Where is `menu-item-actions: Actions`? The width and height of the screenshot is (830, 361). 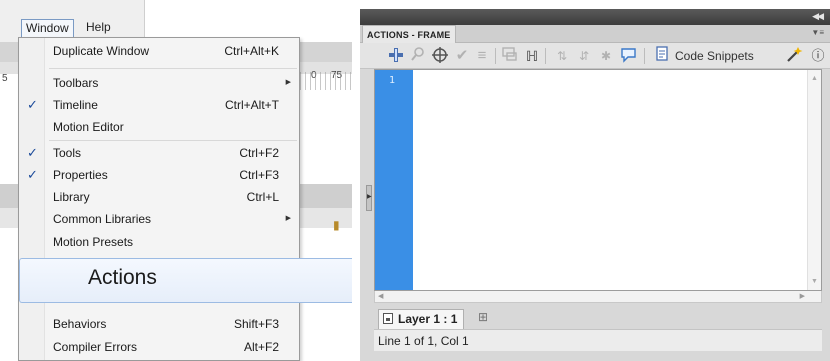 menu-item-actions: Actions is located at coordinates (185, 280).